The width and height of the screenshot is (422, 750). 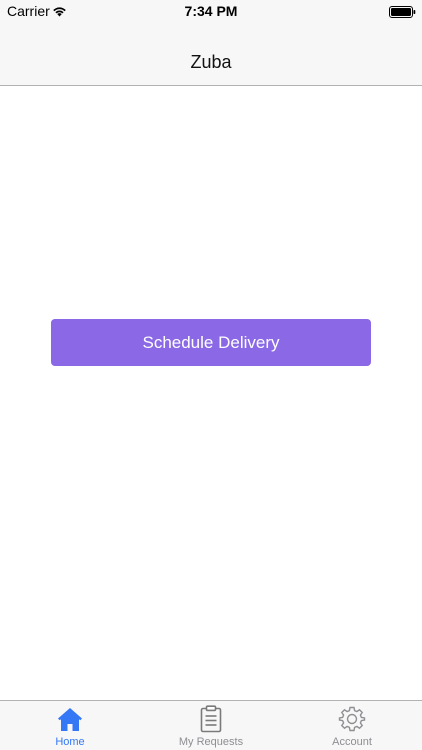 What do you see at coordinates (211, 719) in the screenshot?
I see `clipboard-icon` at bounding box center [211, 719].